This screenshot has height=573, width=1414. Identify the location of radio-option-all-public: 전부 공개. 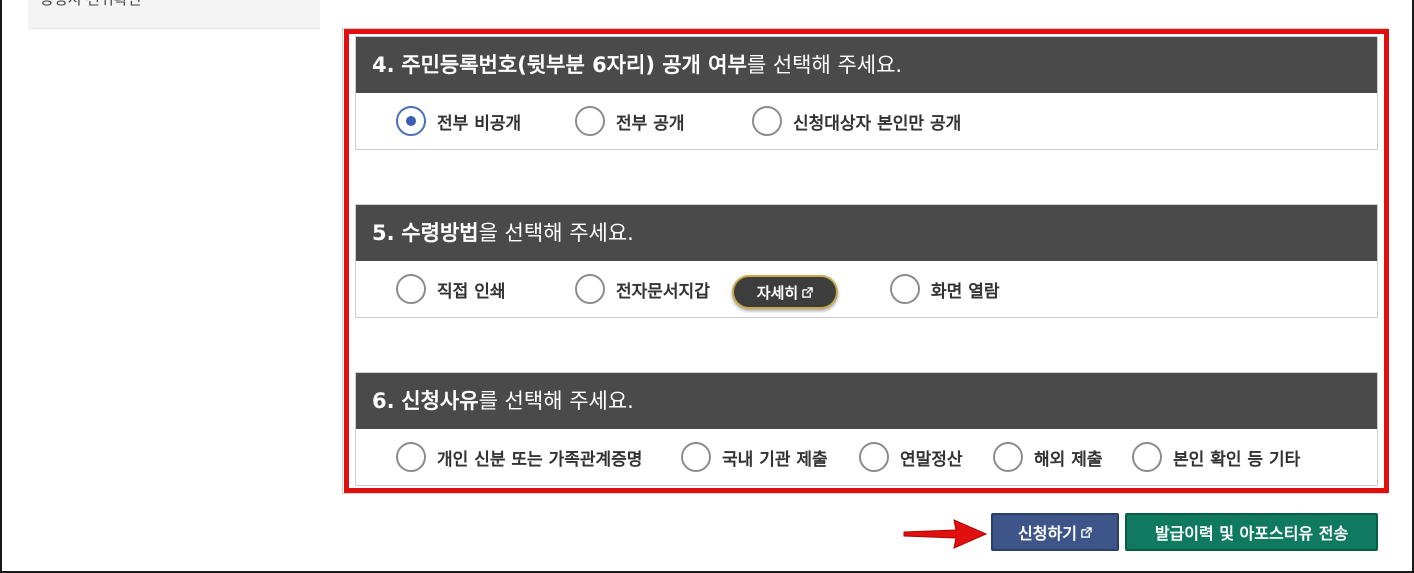
(629, 121).